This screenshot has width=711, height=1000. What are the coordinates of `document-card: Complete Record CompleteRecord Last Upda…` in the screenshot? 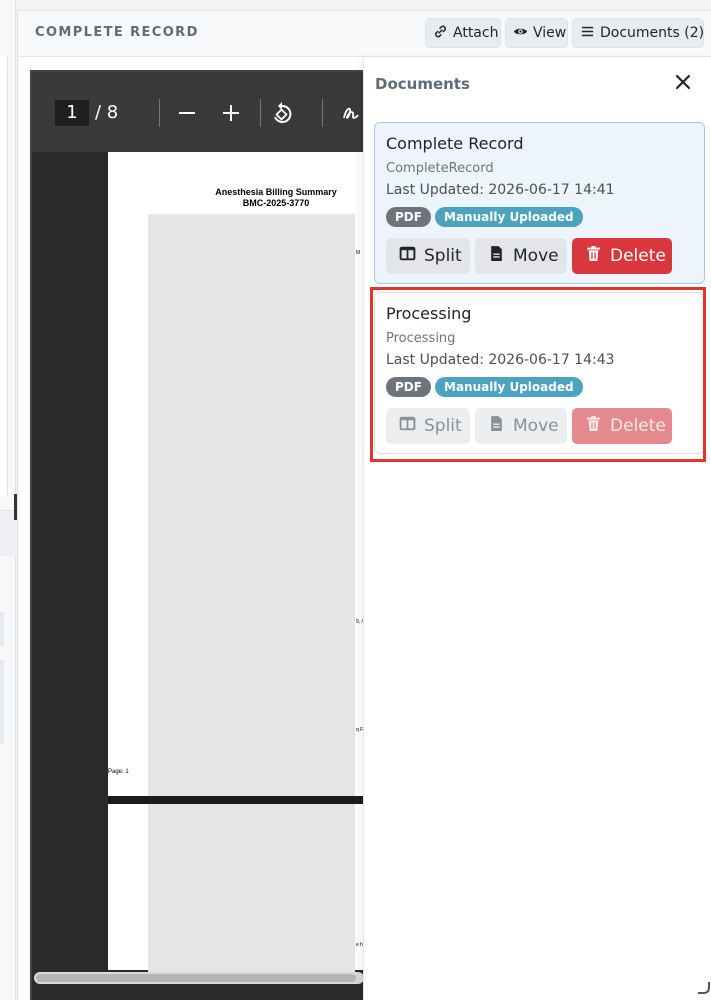 It's located at (539, 203).